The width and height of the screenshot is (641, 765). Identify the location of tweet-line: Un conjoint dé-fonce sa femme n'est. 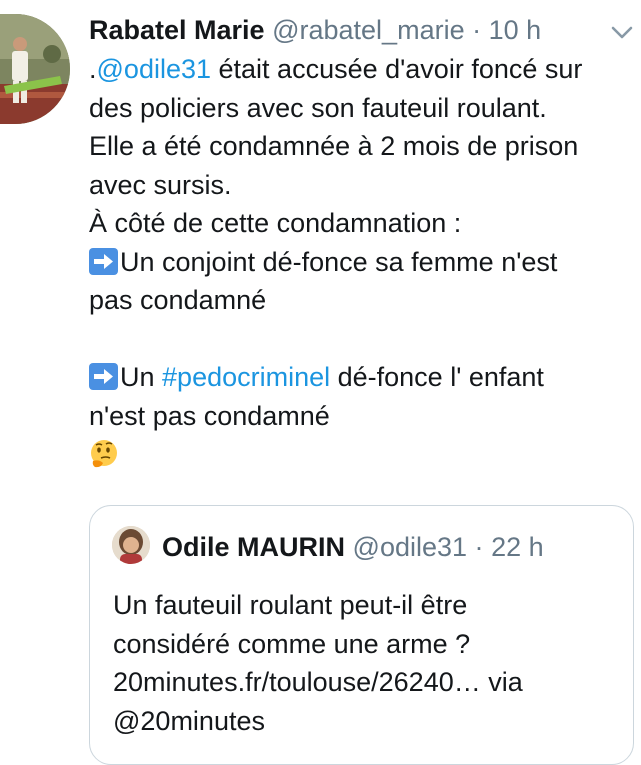
(361, 262).